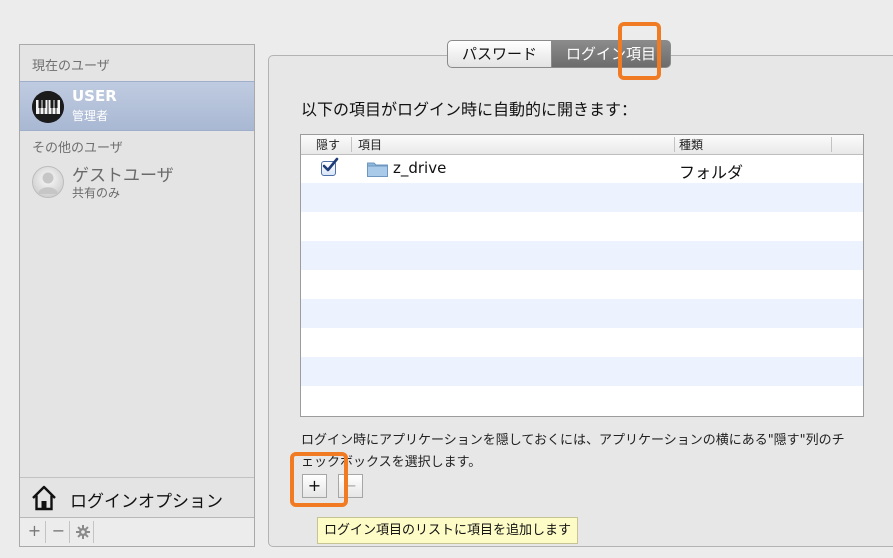  Describe the element at coordinates (639, 51) in the screenshot. I see `highlight-tab-login-items` at that location.